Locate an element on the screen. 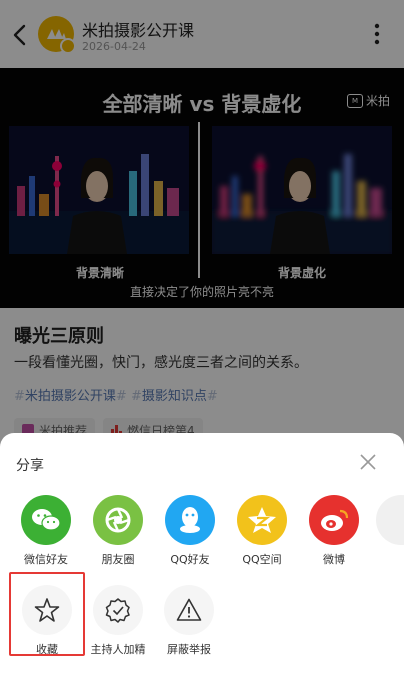 The height and width of the screenshot is (685, 404). share-label: 微信好友 is located at coordinates (46, 559).